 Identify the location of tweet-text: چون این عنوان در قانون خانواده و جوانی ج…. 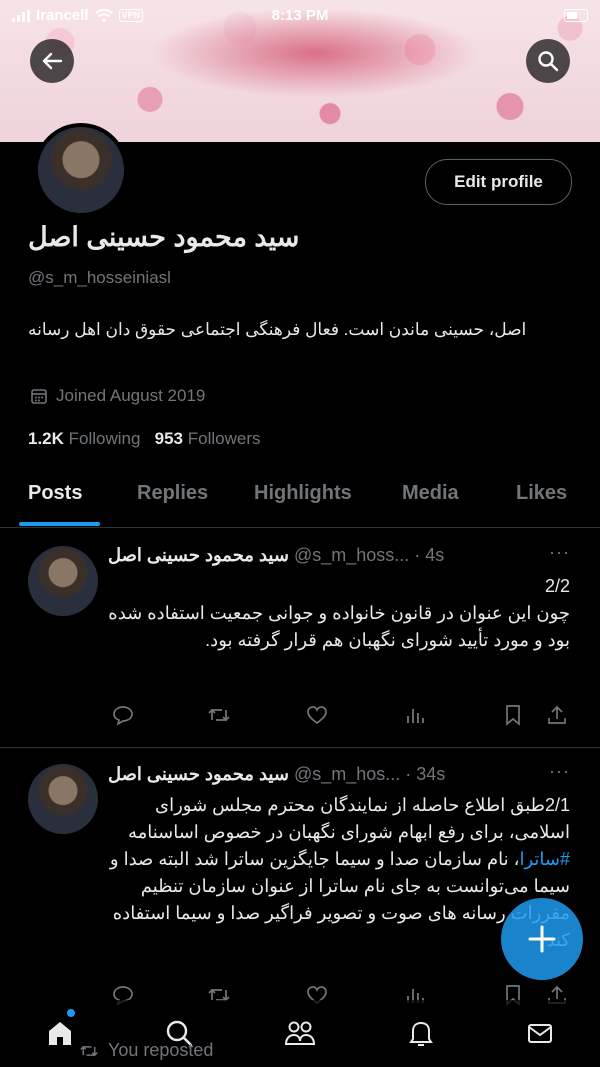
(339, 626).